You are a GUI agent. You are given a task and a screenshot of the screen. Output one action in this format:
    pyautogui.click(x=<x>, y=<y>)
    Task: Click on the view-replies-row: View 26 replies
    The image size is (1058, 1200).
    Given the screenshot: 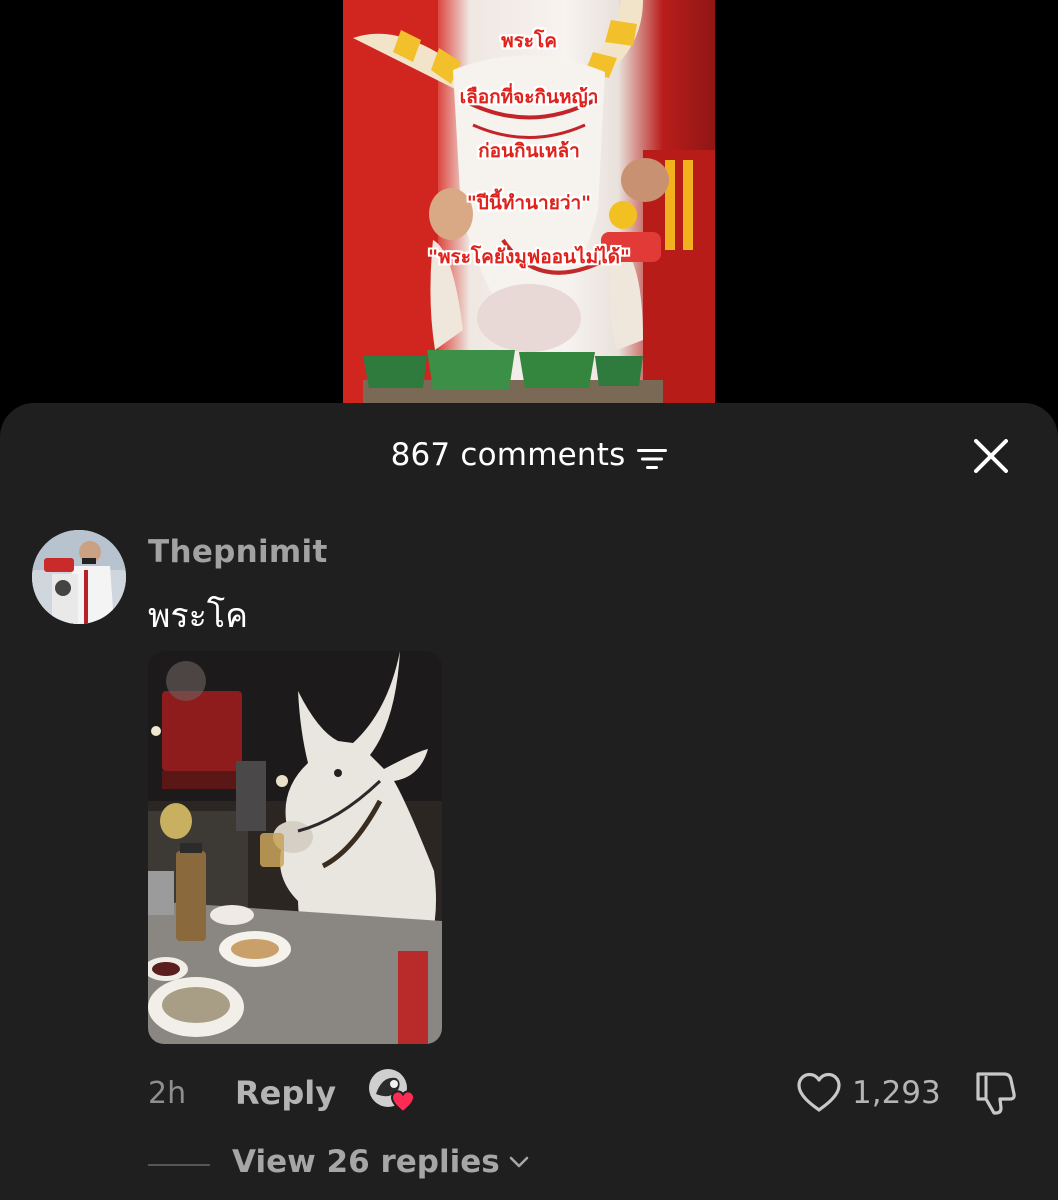 What is the action you would take?
    pyautogui.click(x=527, y=1162)
    